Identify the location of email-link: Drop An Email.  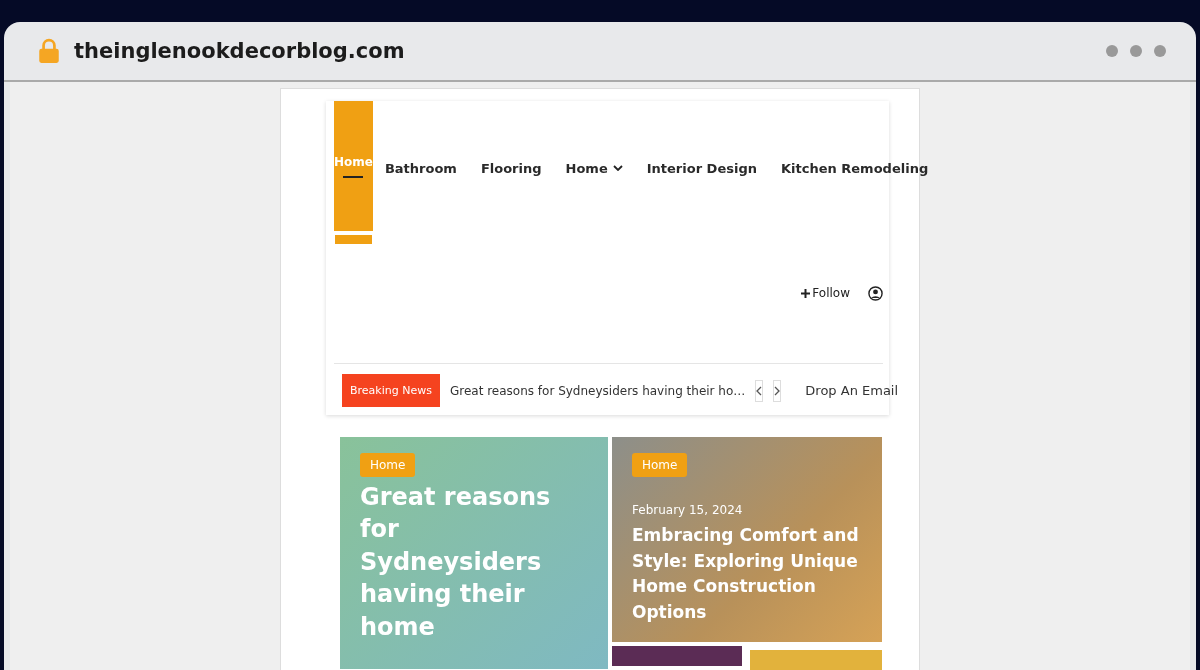
(852, 390).